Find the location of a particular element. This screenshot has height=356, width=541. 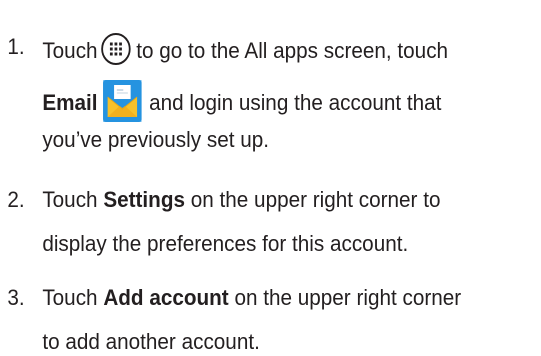

step-number: 3. is located at coordinates (16, 297).